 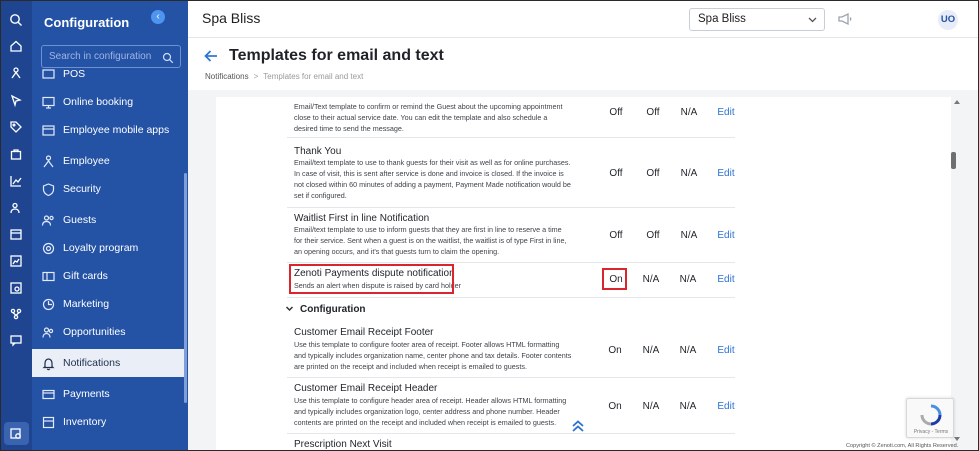 What do you see at coordinates (362, 218) in the screenshot?
I see `template-name: Waitlist First in line Notification` at bounding box center [362, 218].